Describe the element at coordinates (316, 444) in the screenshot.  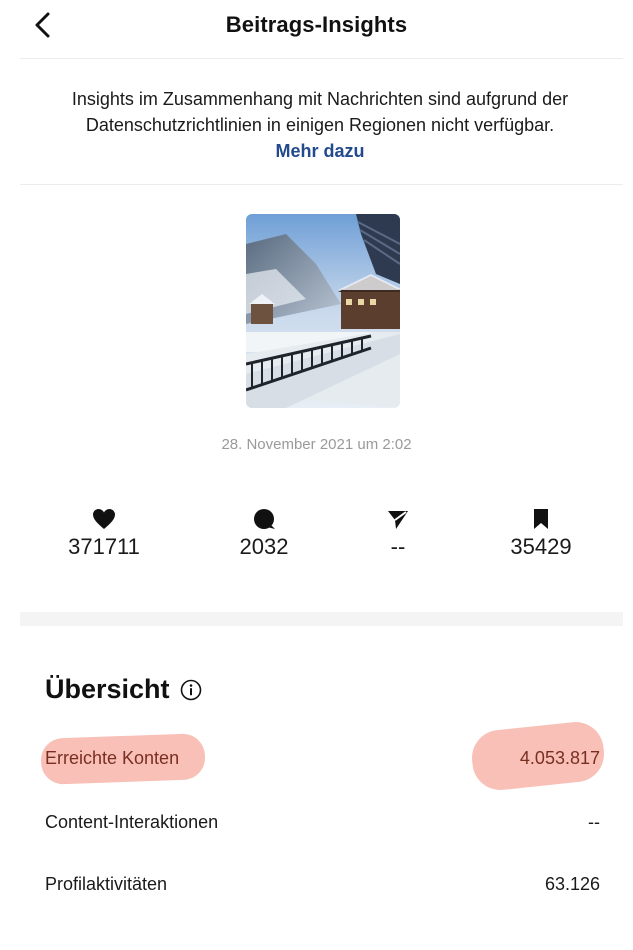
I see `post-date: 28. November 2021 um 2:02` at that location.